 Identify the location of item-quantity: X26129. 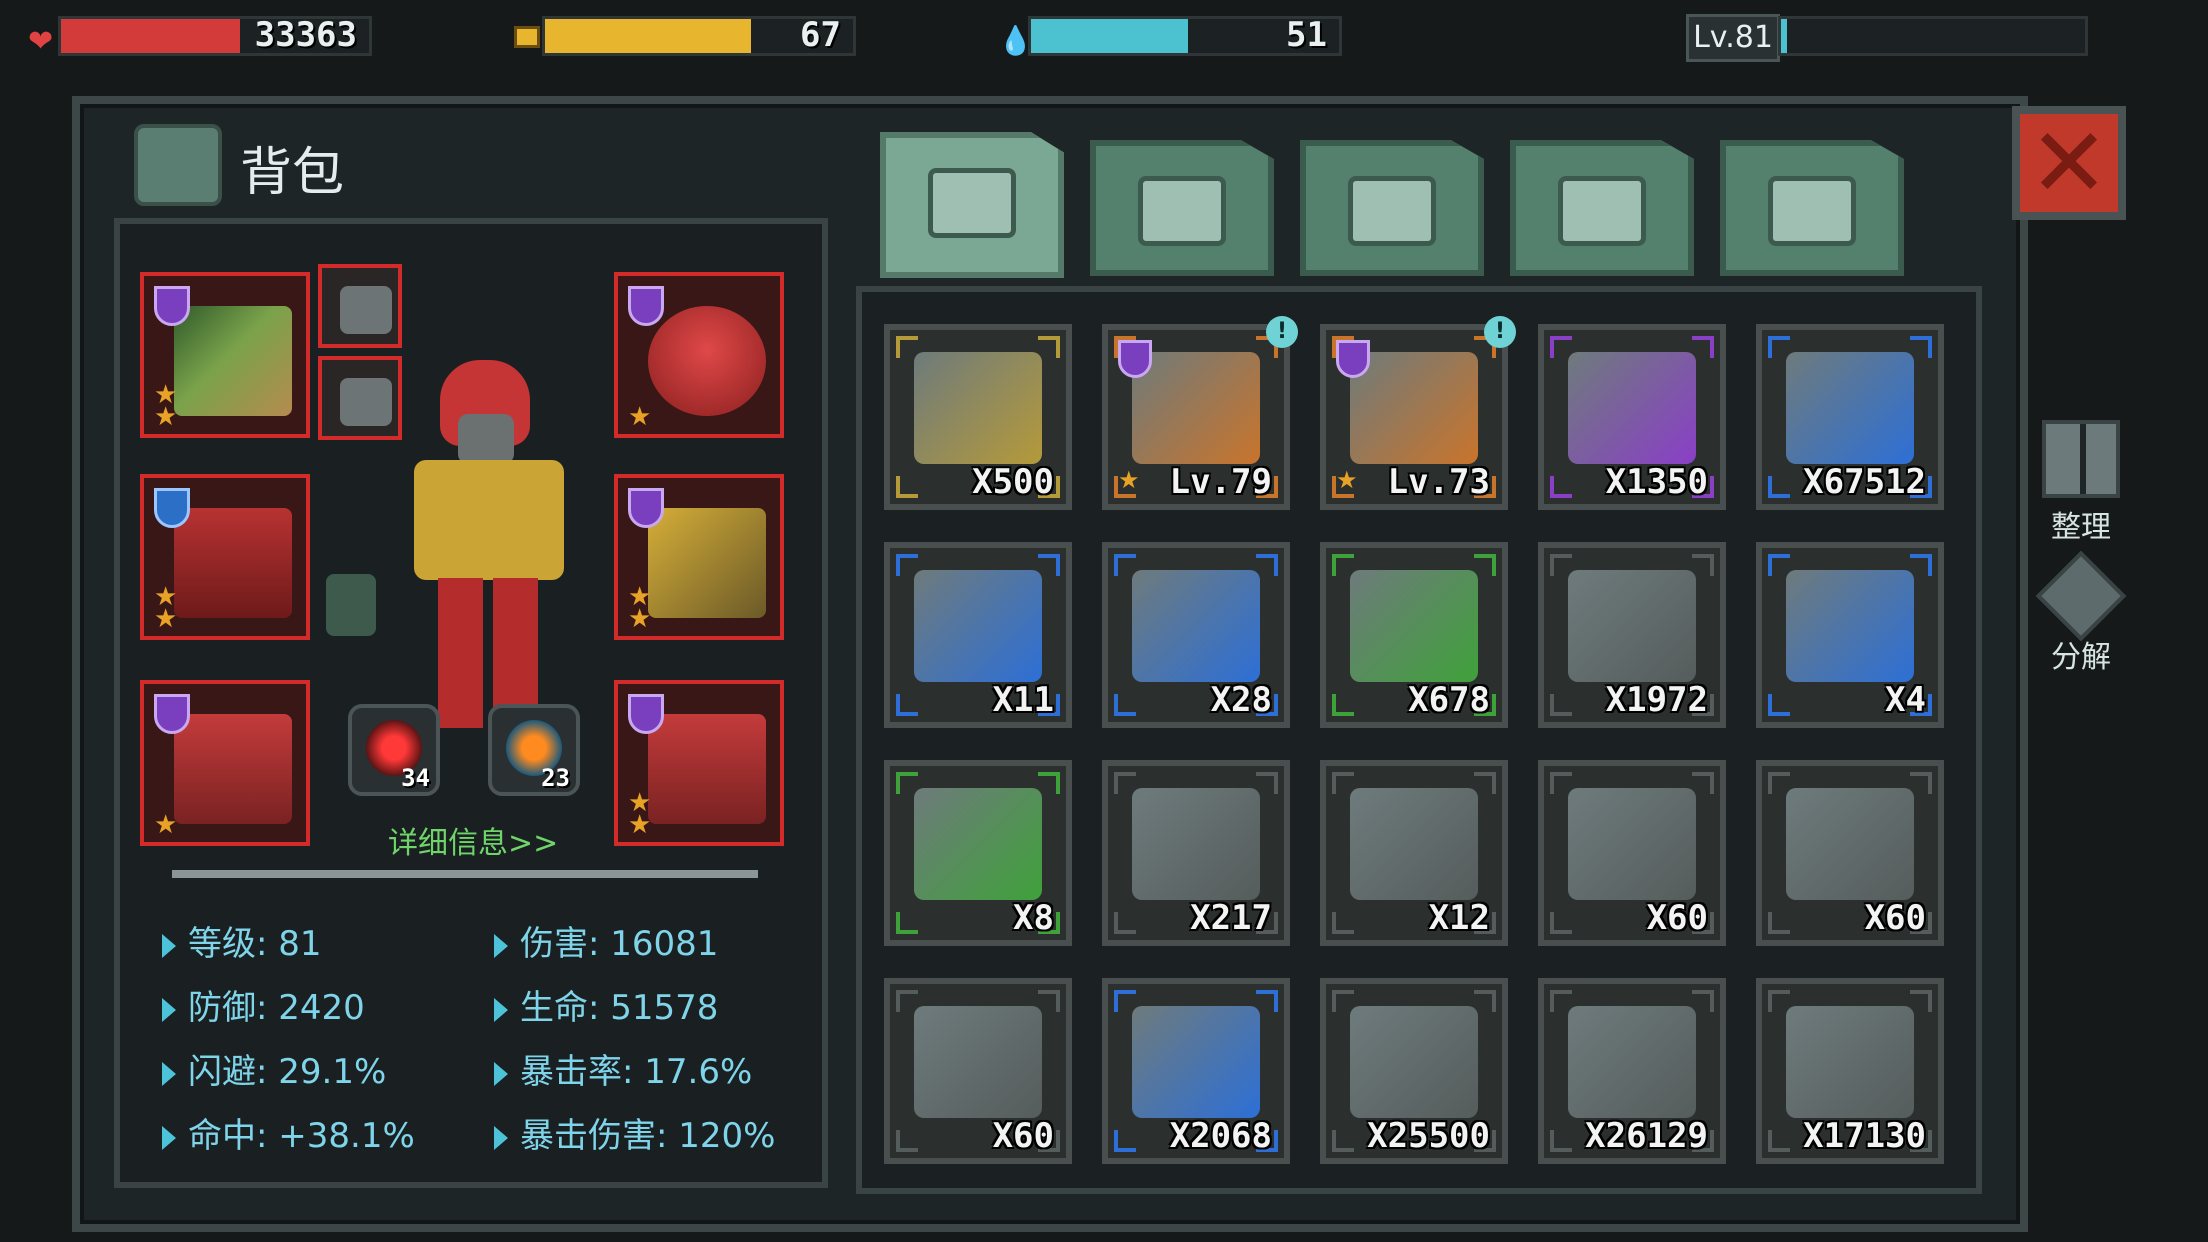
(1646, 1136).